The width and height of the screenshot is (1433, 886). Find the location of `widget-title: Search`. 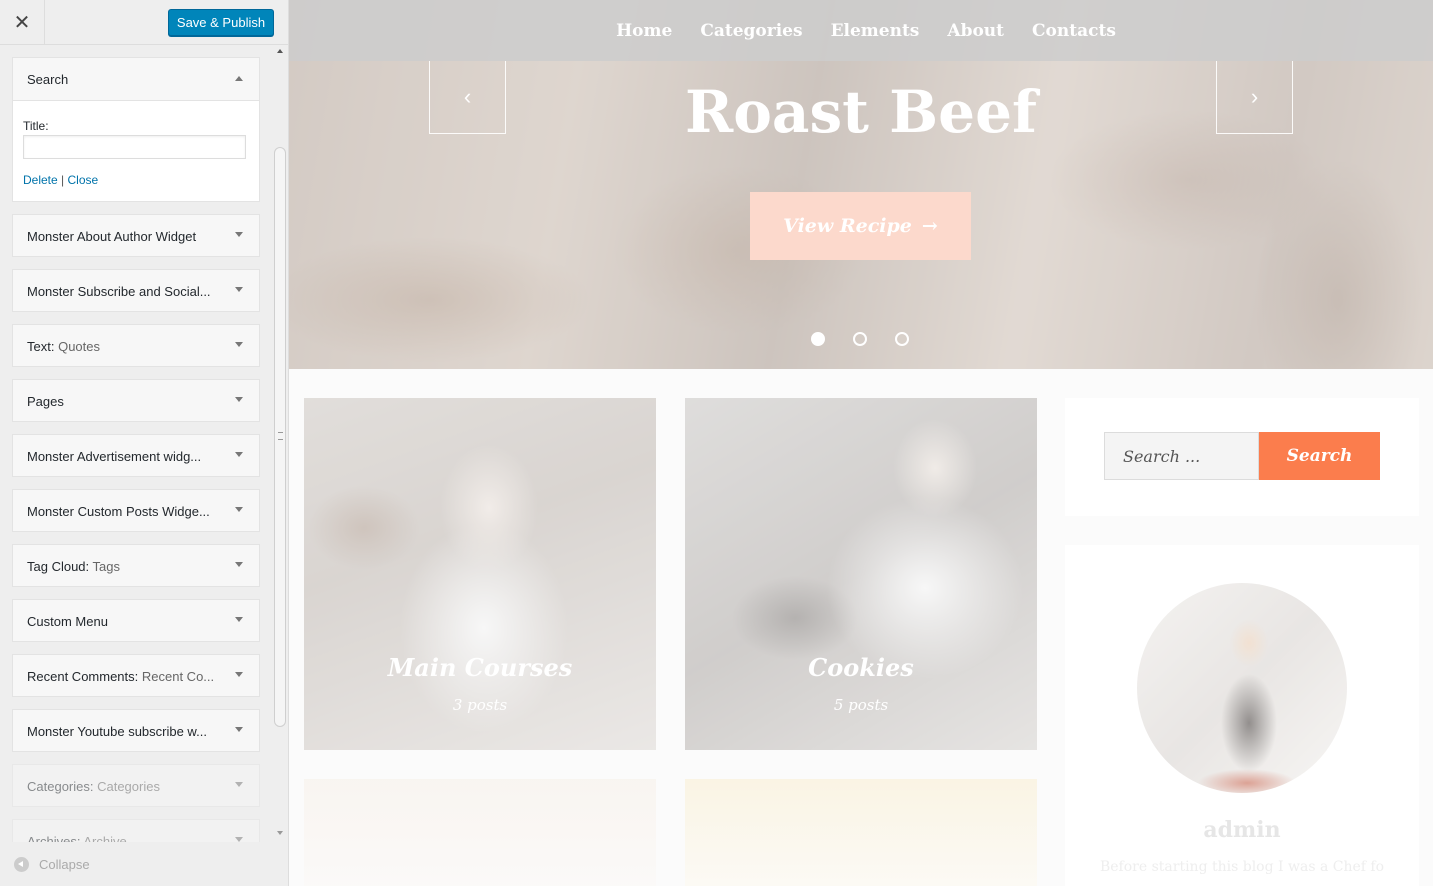

widget-title: Search is located at coordinates (48, 79).